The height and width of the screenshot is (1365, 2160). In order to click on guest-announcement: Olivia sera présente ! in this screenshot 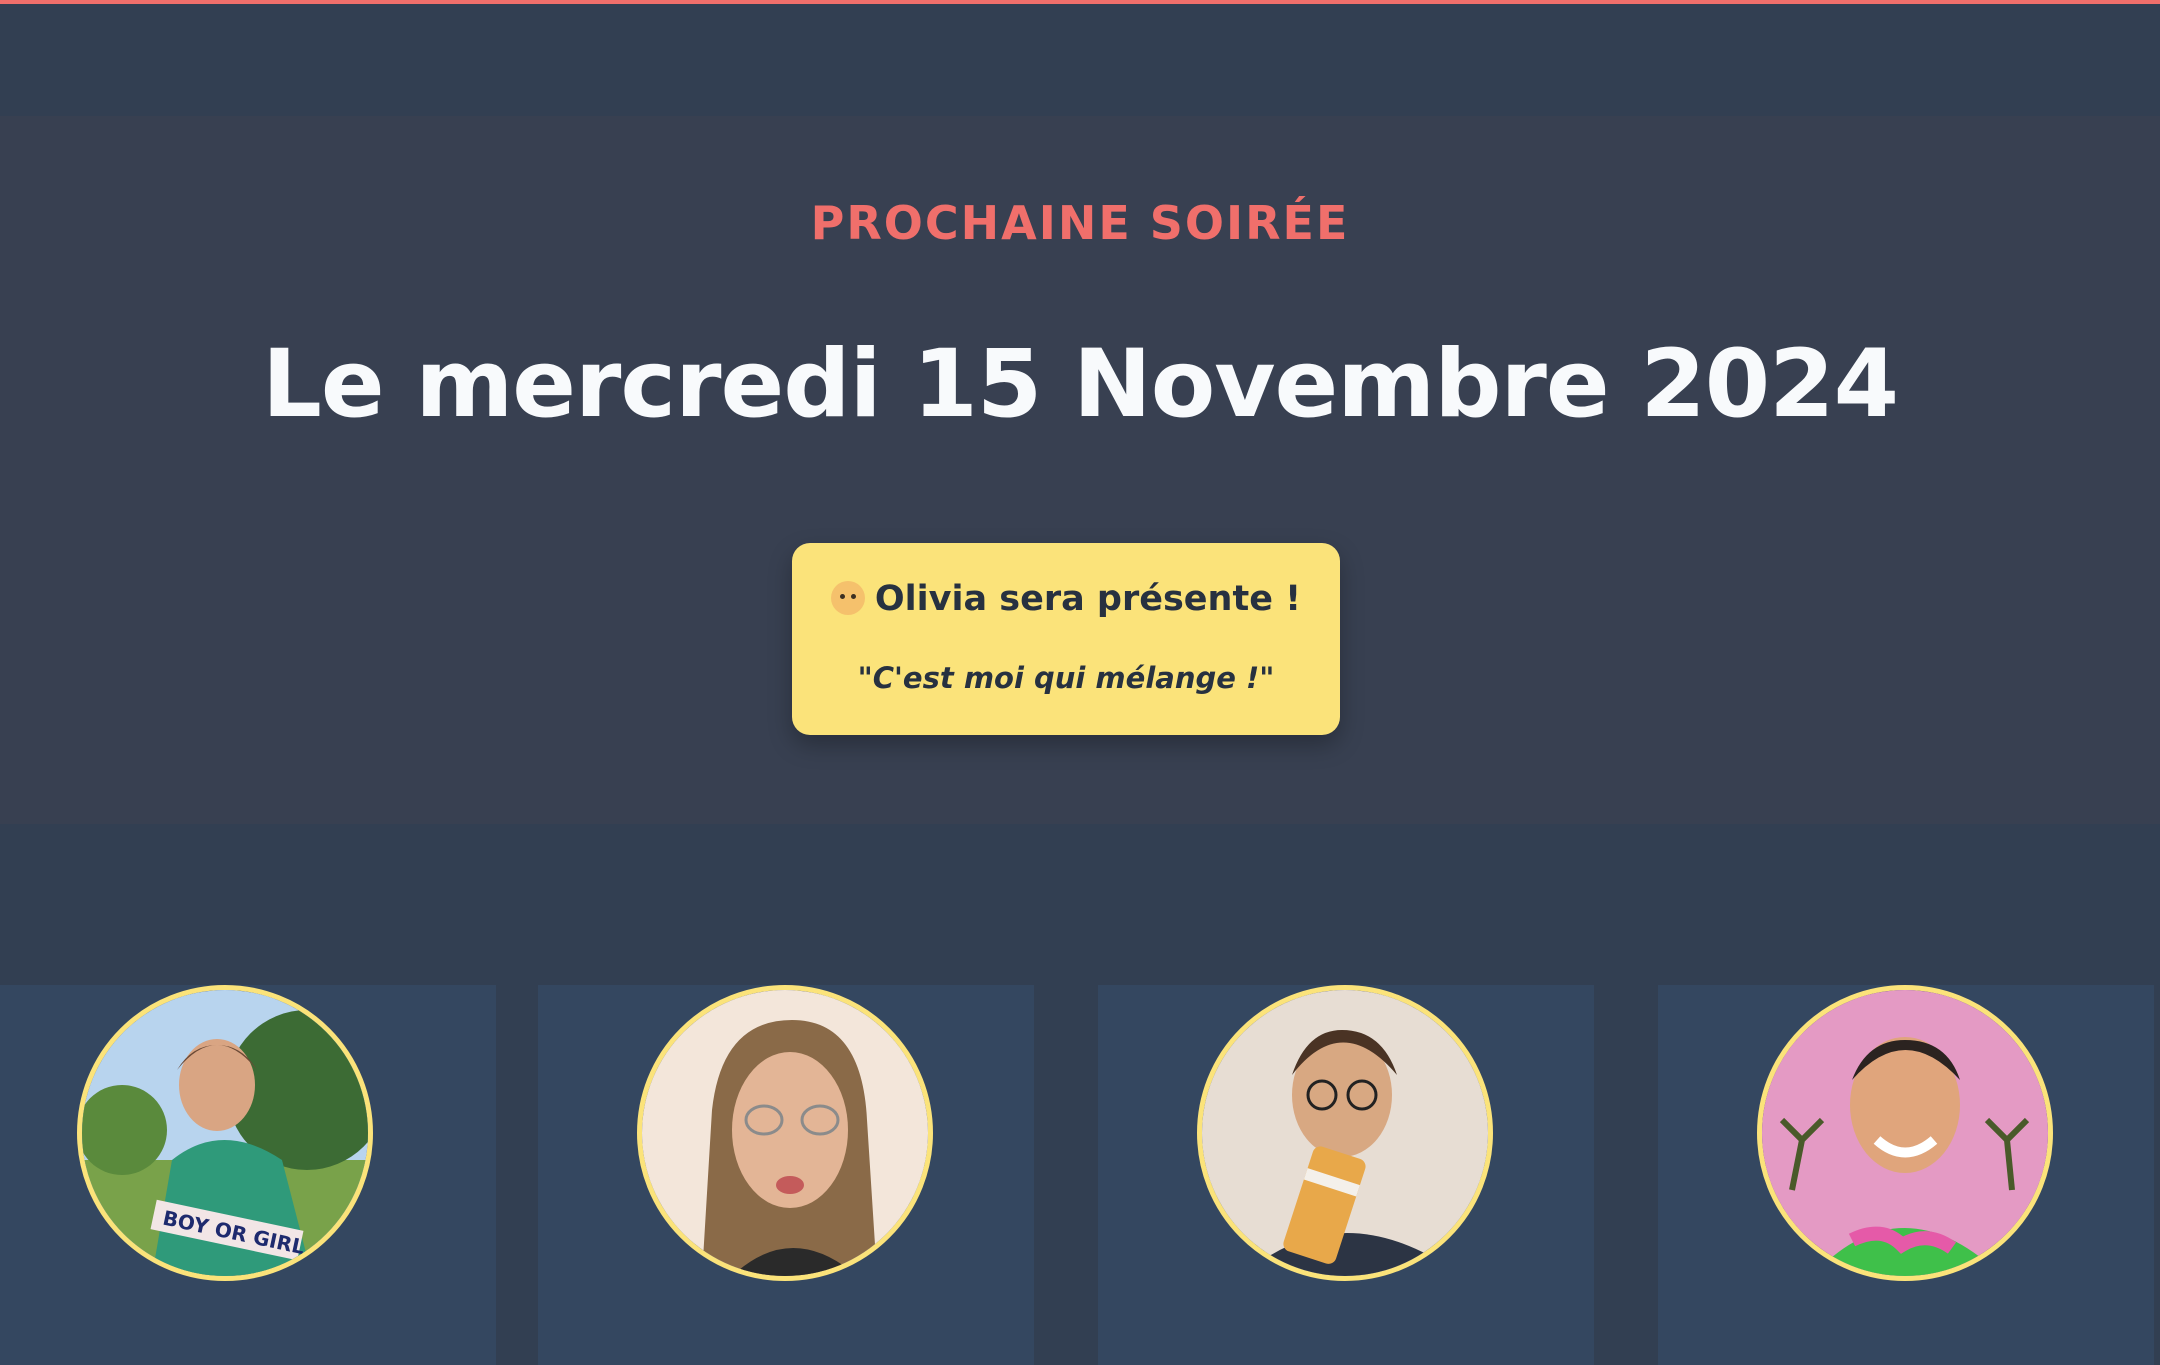, I will do `click(1066, 599)`.